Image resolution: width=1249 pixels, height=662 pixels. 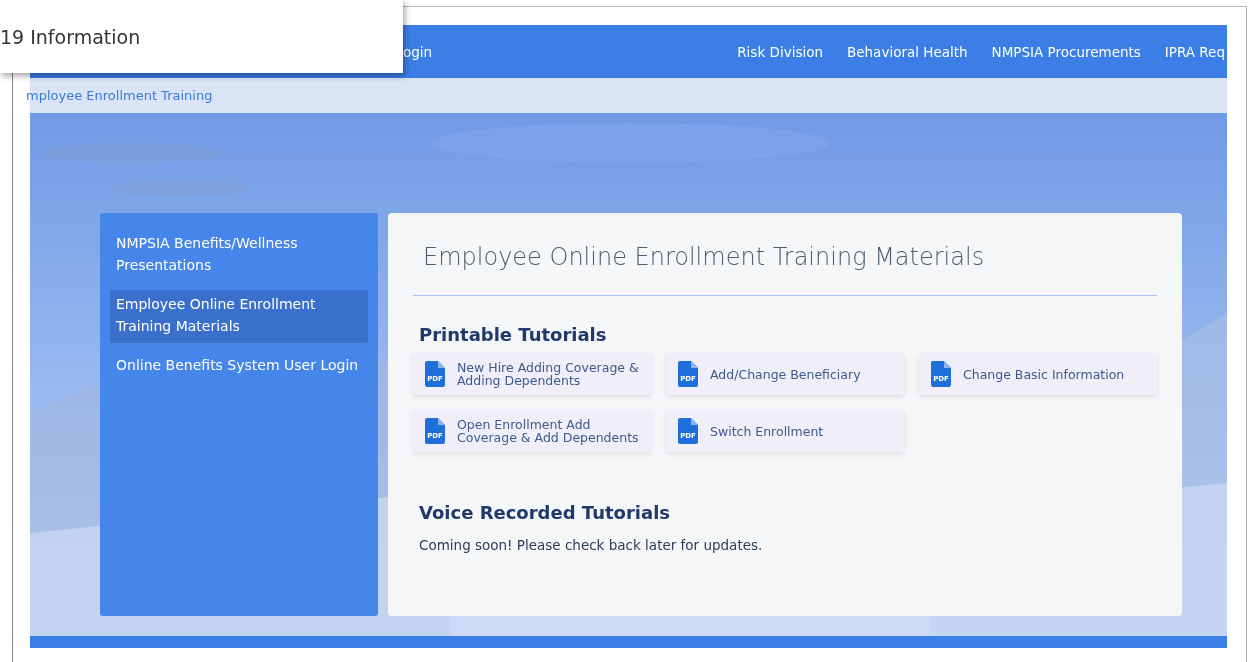 What do you see at coordinates (1194, 51) in the screenshot?
I see `nav-link: IPRA Req` at bounding box center [1194, 51].